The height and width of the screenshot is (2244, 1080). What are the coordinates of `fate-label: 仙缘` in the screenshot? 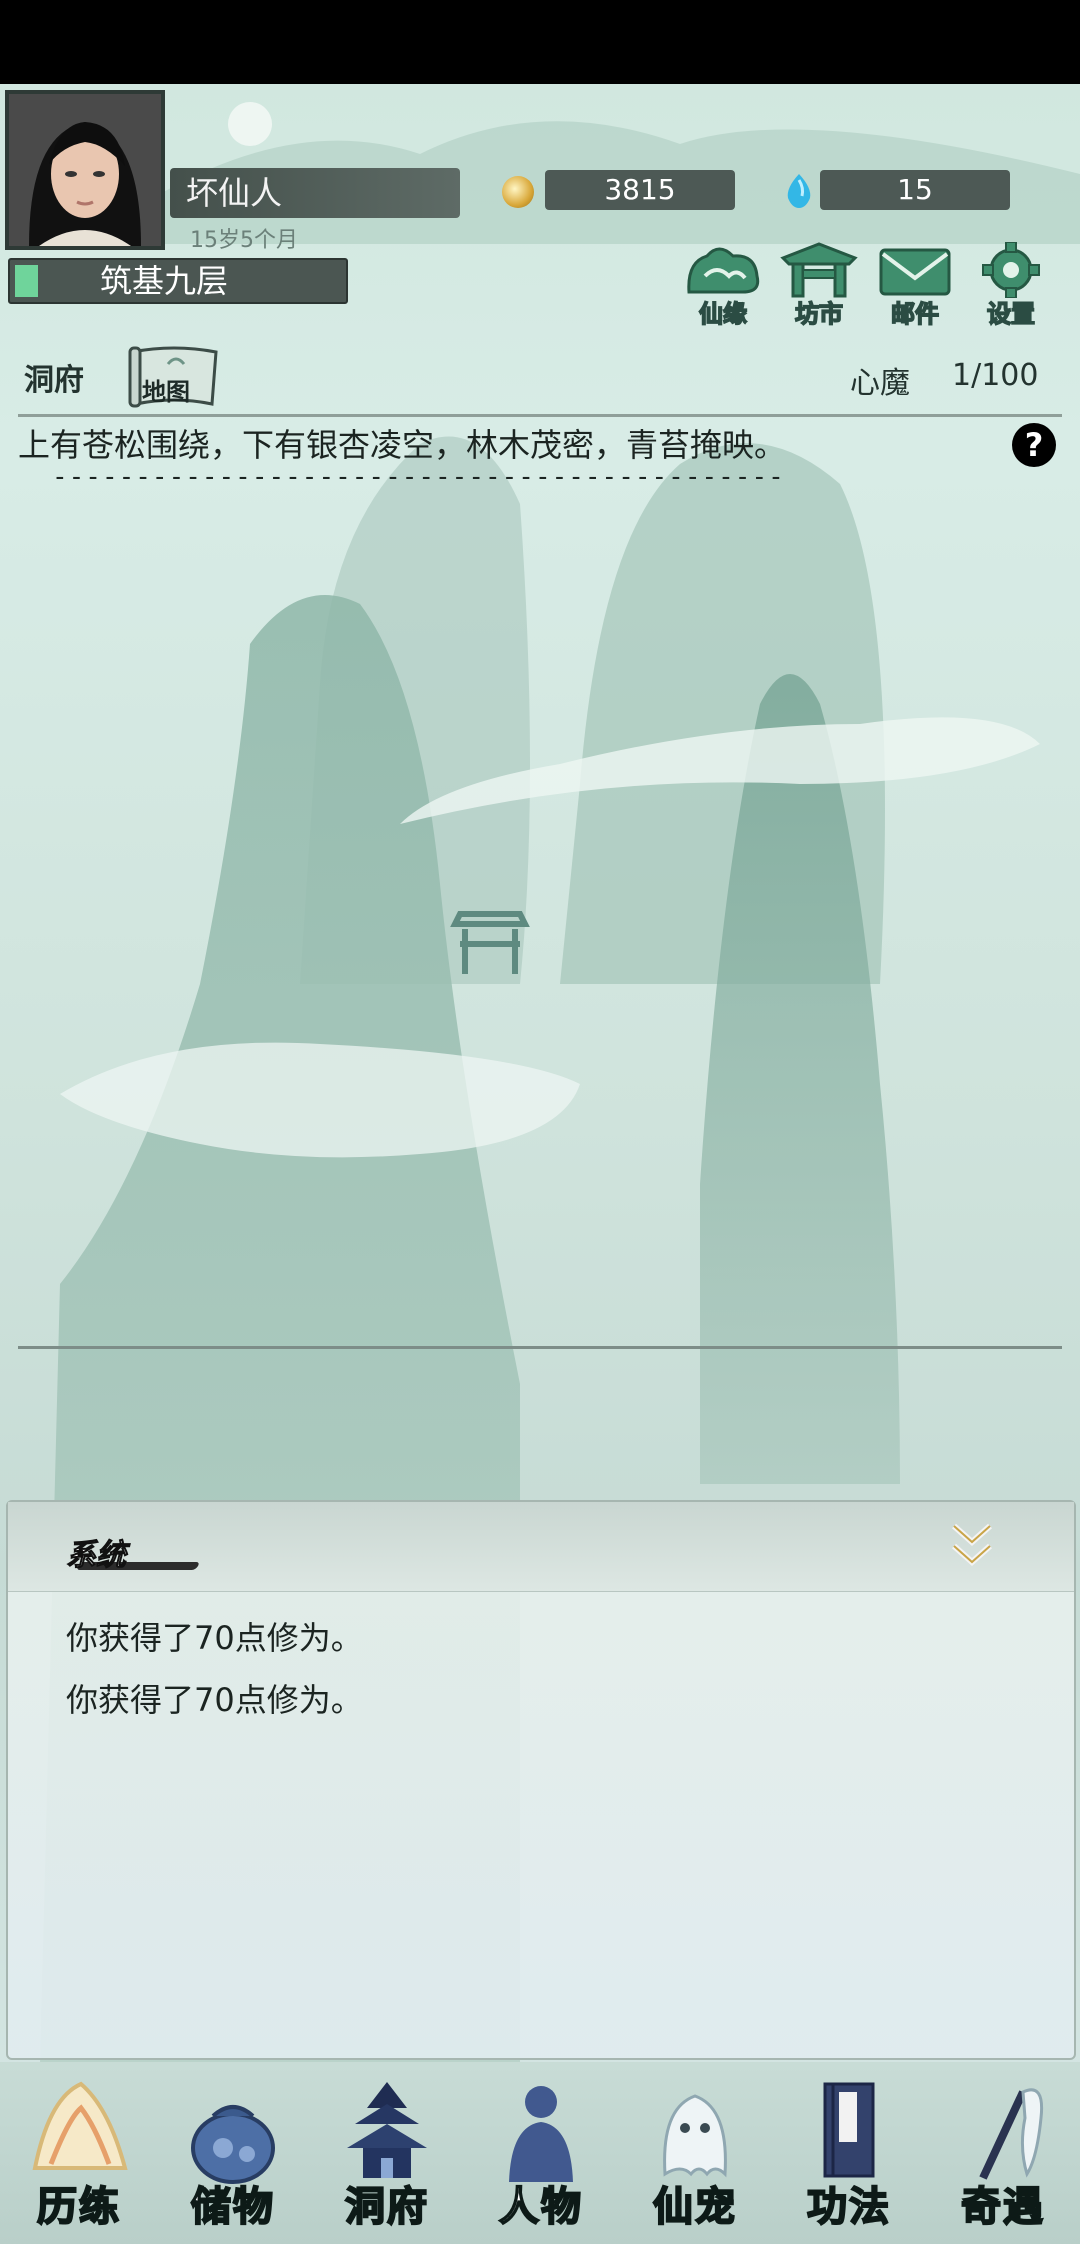 It's located at (723, 314).